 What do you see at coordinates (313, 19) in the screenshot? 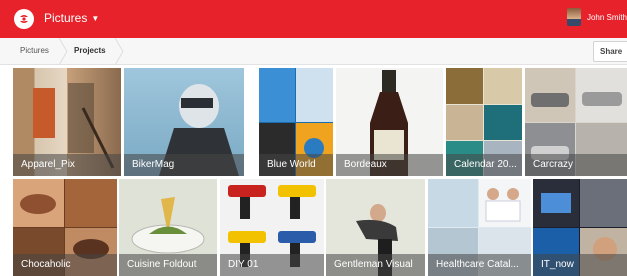
I see `top-bar: Pictures ▼ John Smith` at bounding box center [313, 19].